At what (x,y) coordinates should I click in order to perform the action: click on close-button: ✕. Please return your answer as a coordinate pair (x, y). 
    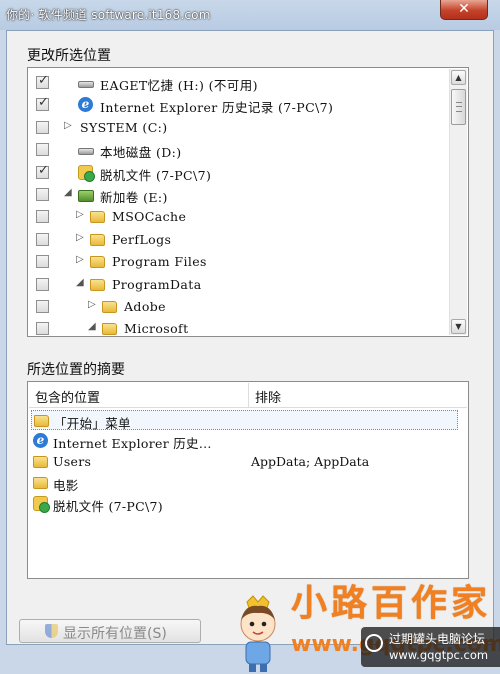
    Looking at the image, I should click on (464, 10).